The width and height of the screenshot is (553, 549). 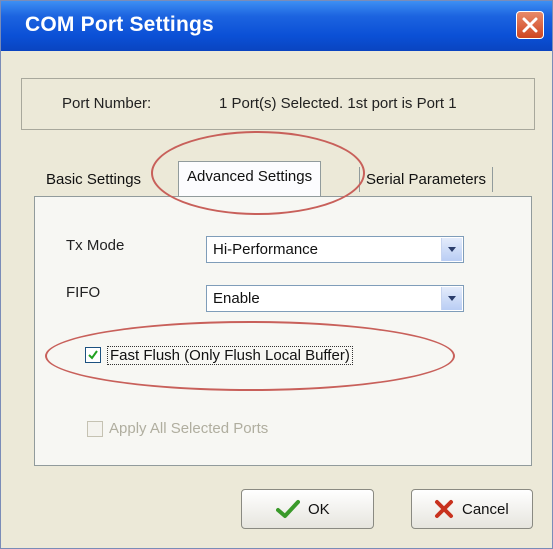 I want to click on ok-button: OK, so click(x=307, y=509).